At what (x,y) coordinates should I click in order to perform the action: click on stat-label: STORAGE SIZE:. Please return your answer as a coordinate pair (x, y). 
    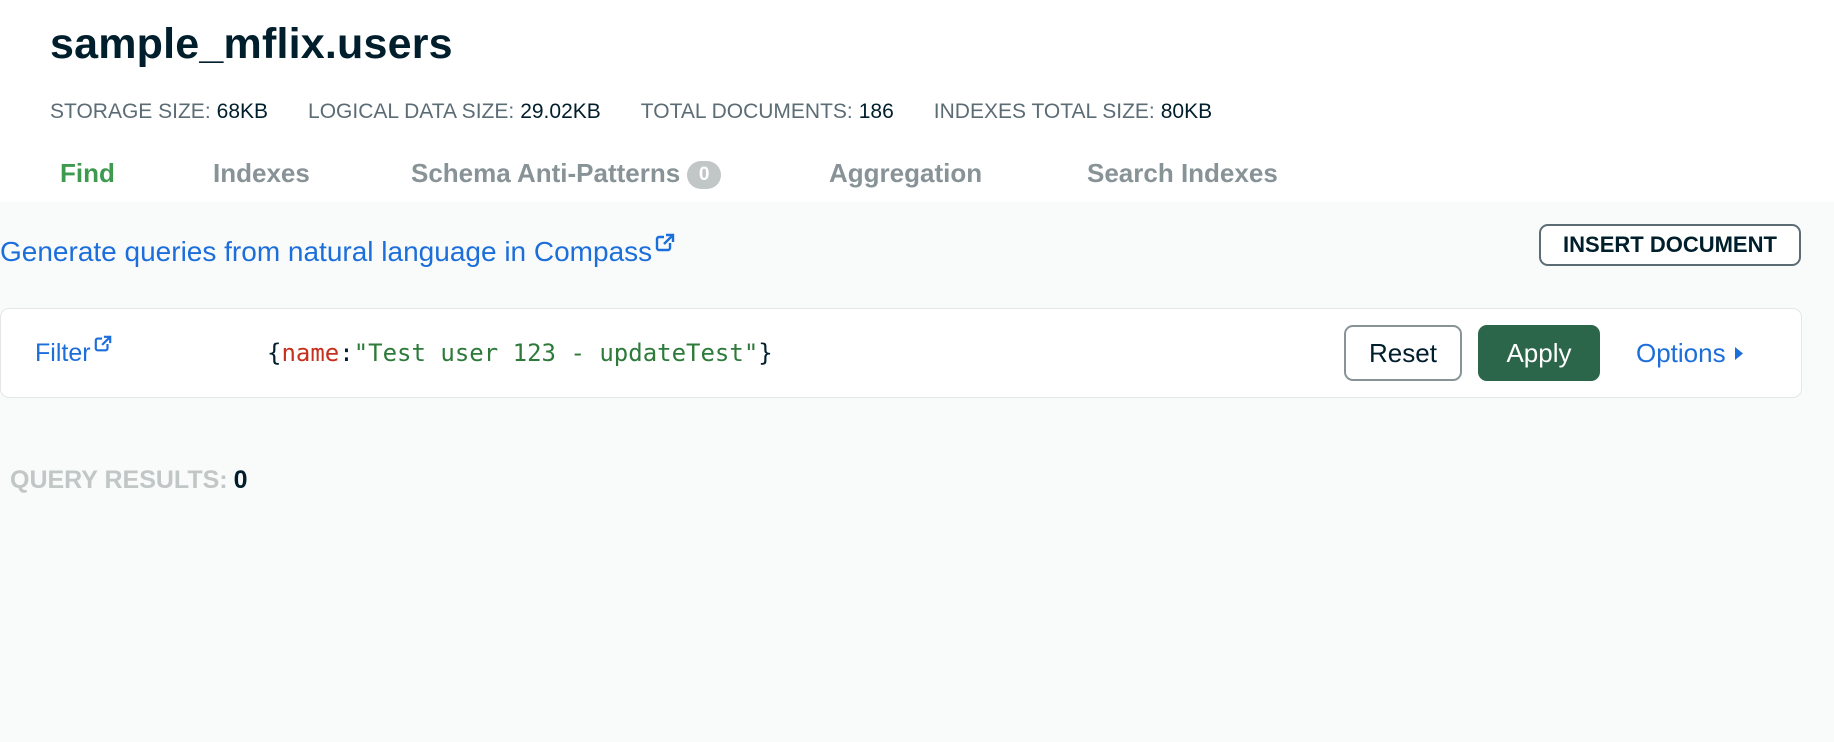
    Looking at the image, I should click on (130, 111).